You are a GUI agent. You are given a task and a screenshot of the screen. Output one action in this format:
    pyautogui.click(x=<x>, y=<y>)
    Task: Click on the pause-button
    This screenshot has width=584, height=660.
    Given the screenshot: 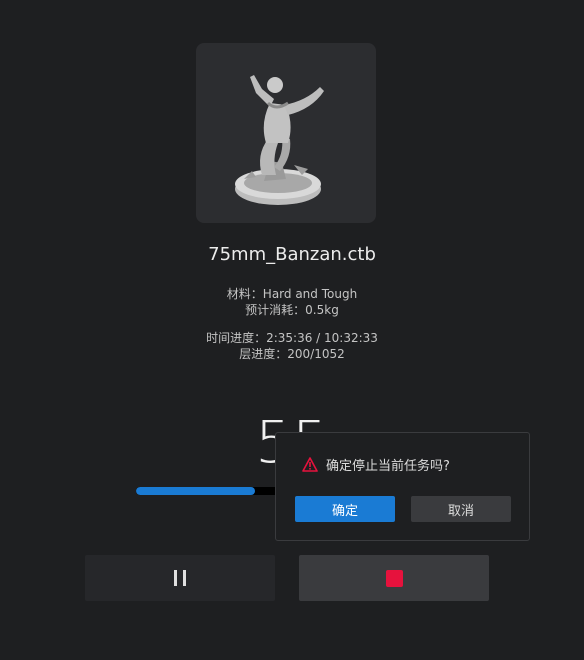 What is the action you would take?
    pyautogui.click(x=180, y=578)
    